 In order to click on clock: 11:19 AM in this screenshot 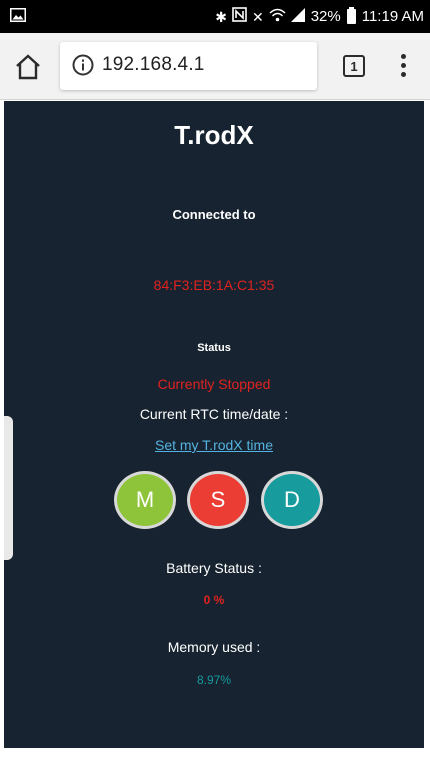, I will do `click(392, 16)`.